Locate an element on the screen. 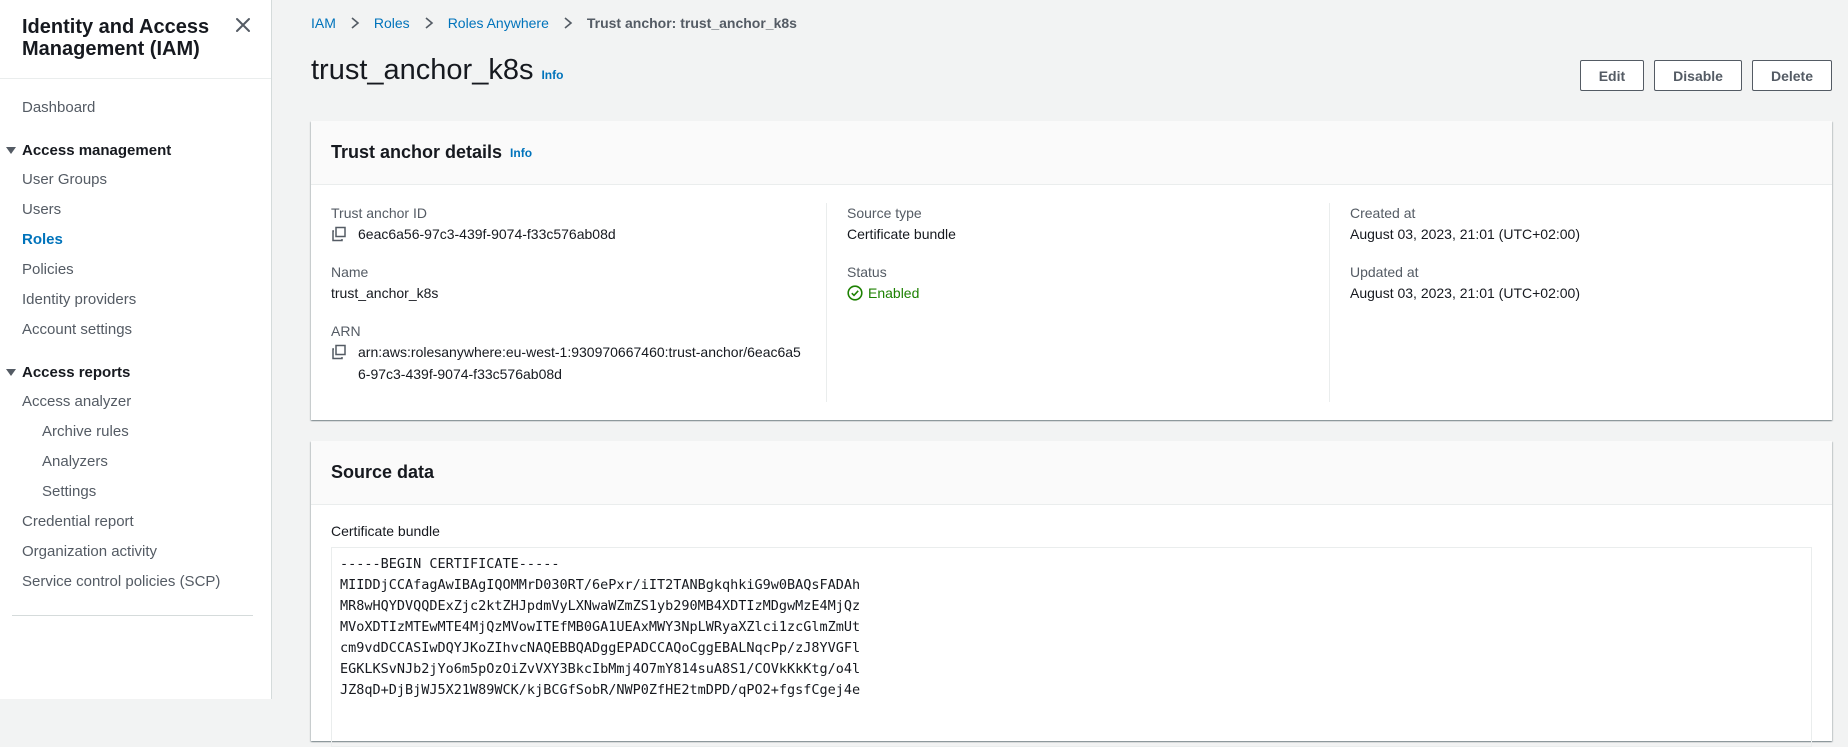 The image size is (1848, 747). source-type-field: Source type Certificate bundle is located at coordinates (1078, 224).